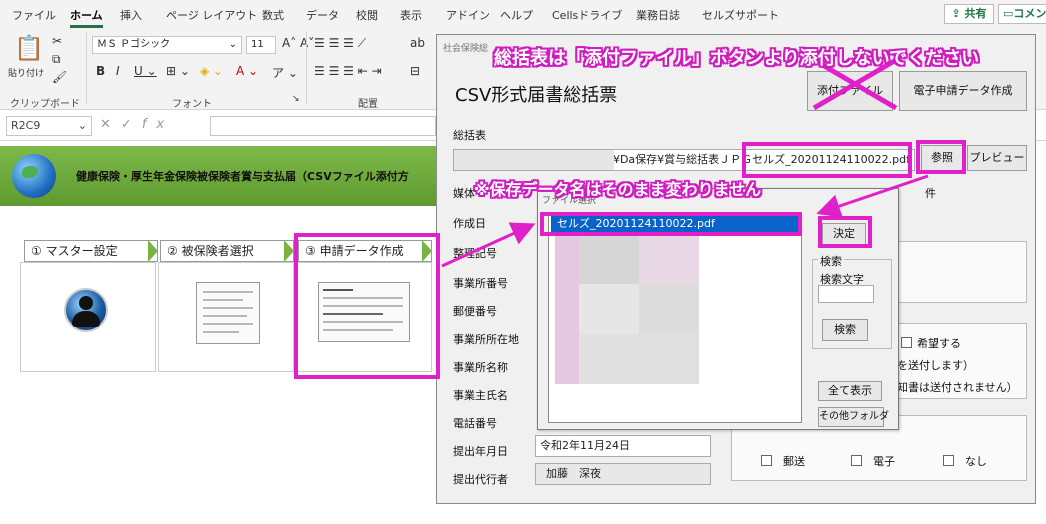  I want to click on note-annotation: ※保存データ名はそのまま変わりません, so click(618, 189).